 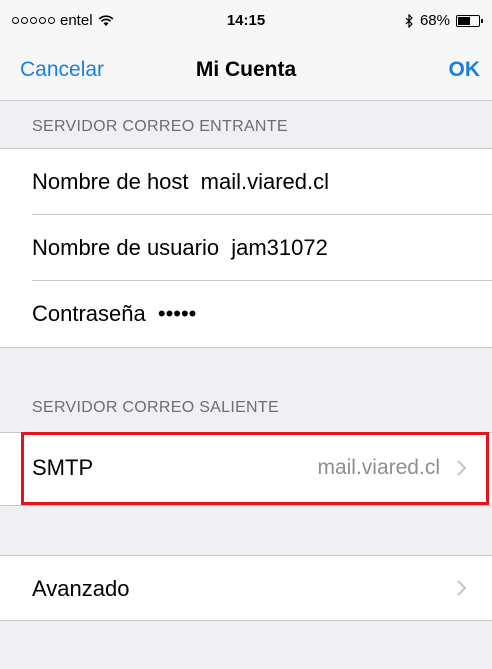 I want to click on password-label: Contraseña, so click(x=89, y=313).